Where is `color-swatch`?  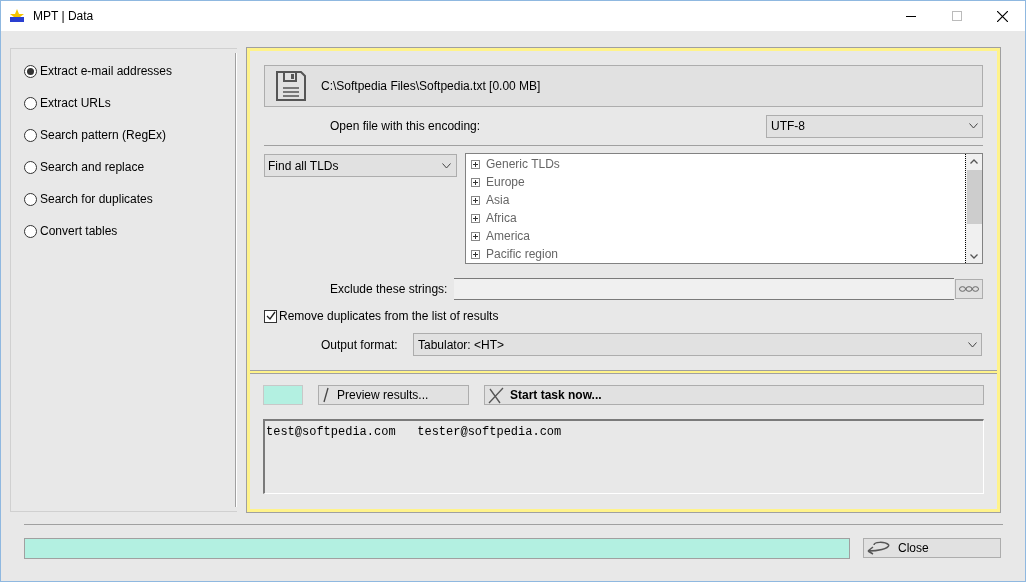 color-swatch is located at coordinates (283, 395).